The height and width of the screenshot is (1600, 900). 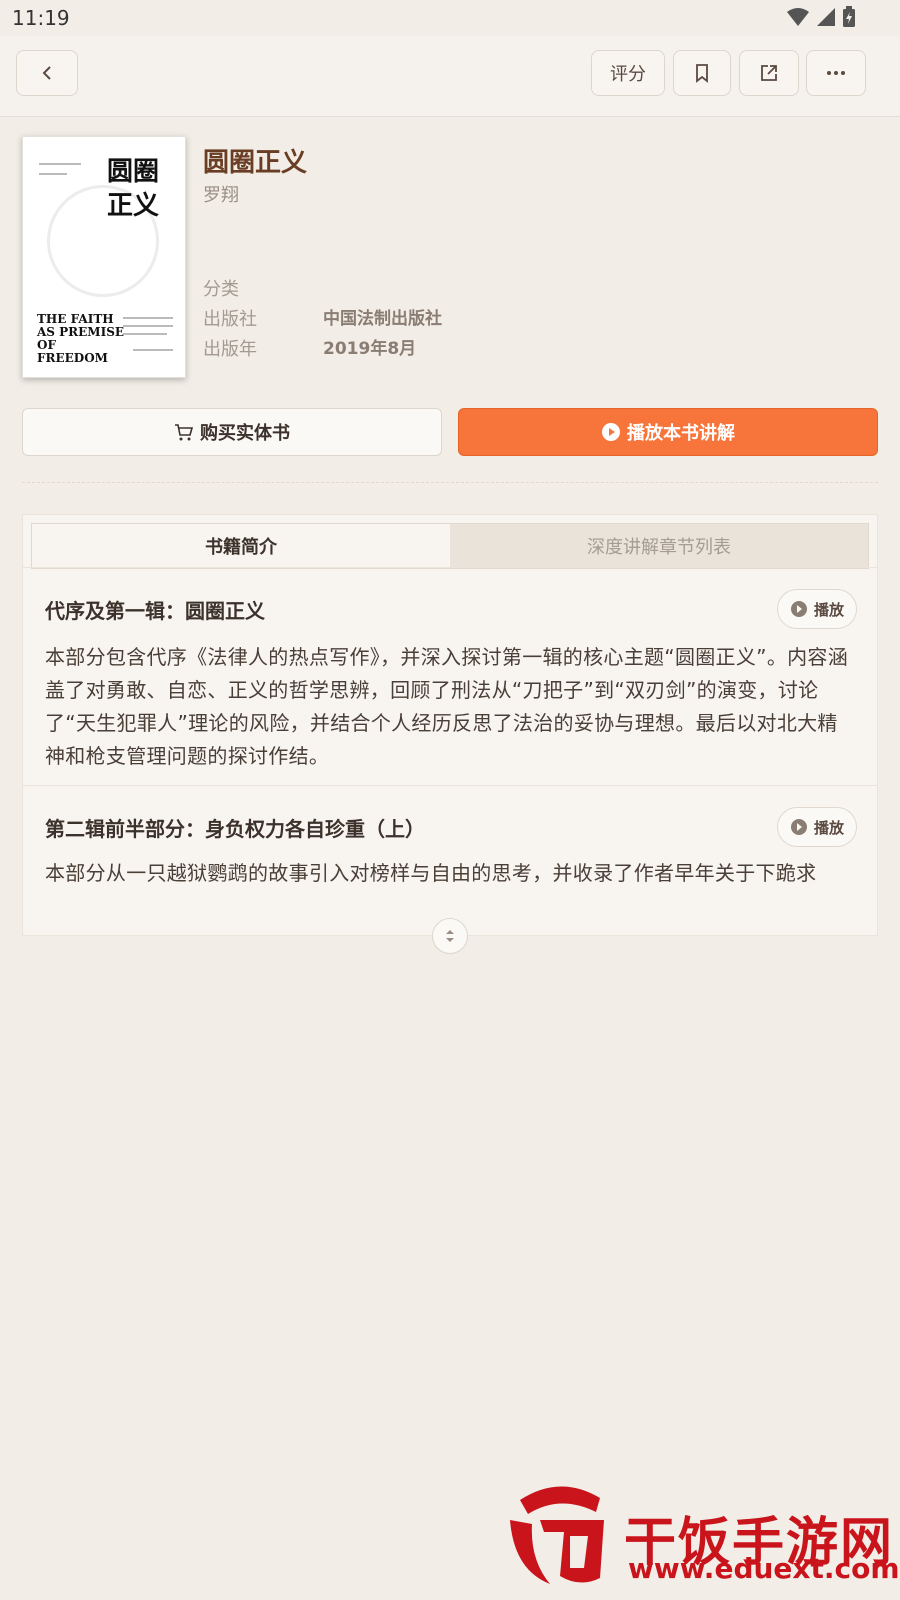 I want to click on share-button, so click(x=769, y=73).